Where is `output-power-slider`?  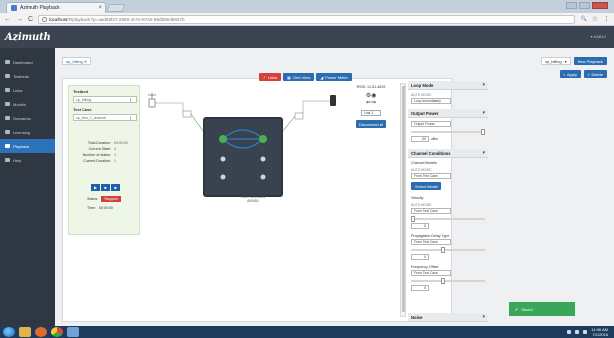 output-power-slider is located at coordinates (448, 132).